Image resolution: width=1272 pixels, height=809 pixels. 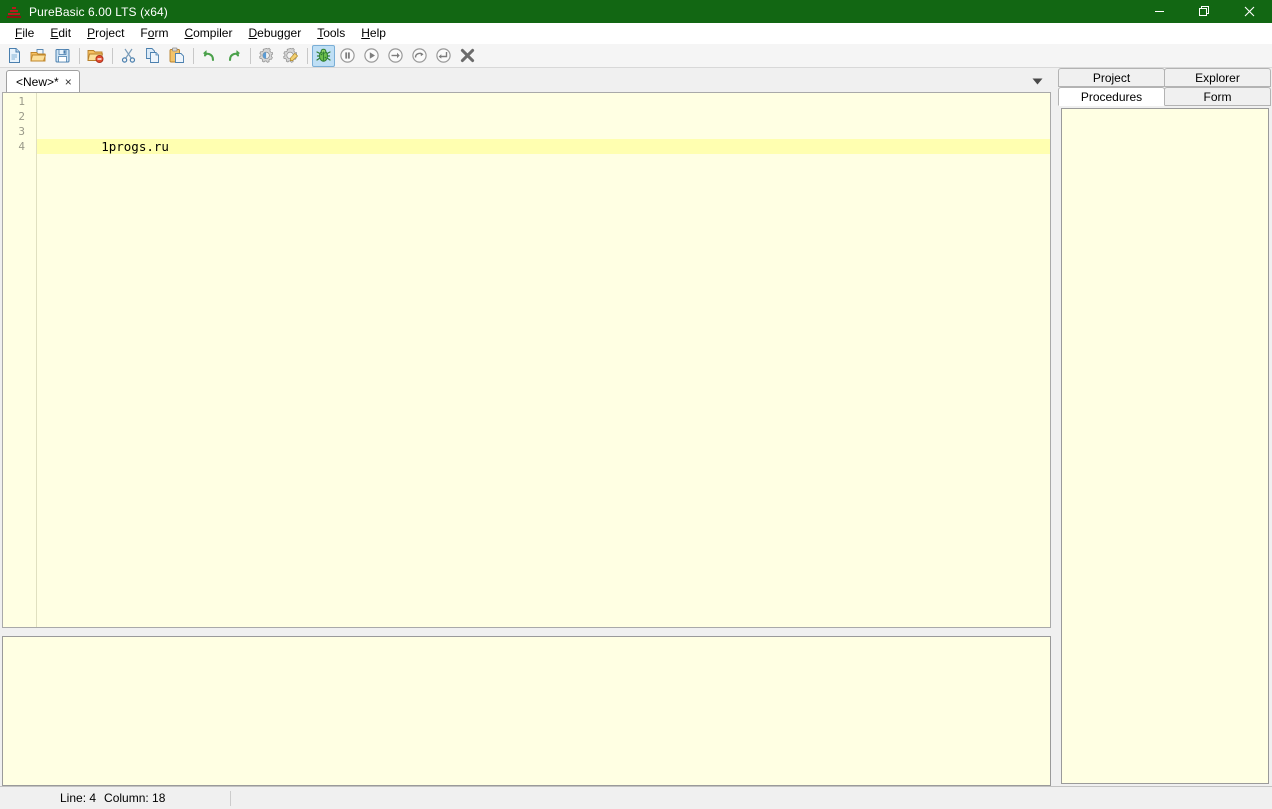 I want to click on minimize-icon, so click(x=1159, y=11).